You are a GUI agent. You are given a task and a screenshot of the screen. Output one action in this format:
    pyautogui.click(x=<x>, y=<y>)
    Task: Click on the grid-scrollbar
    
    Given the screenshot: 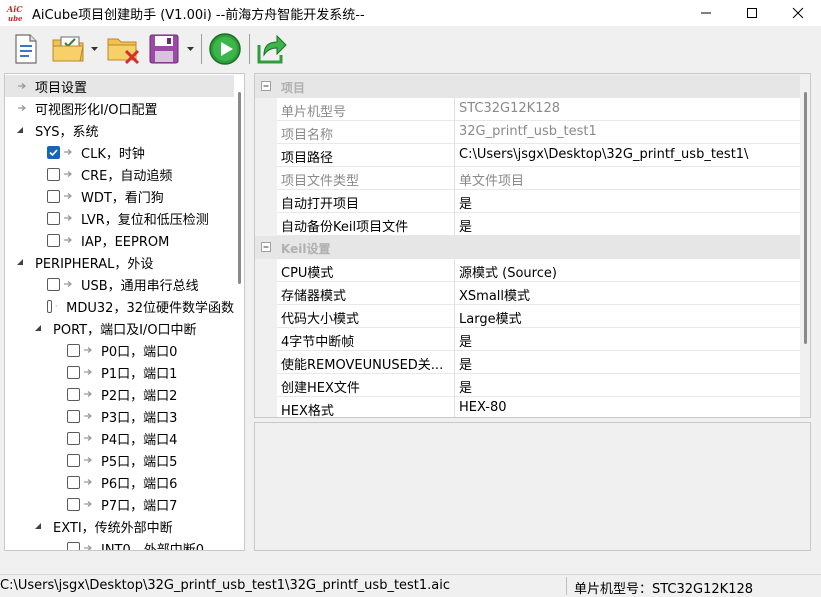 What is the action you would take?
    pyautogui.click(x=805, y=245)
    